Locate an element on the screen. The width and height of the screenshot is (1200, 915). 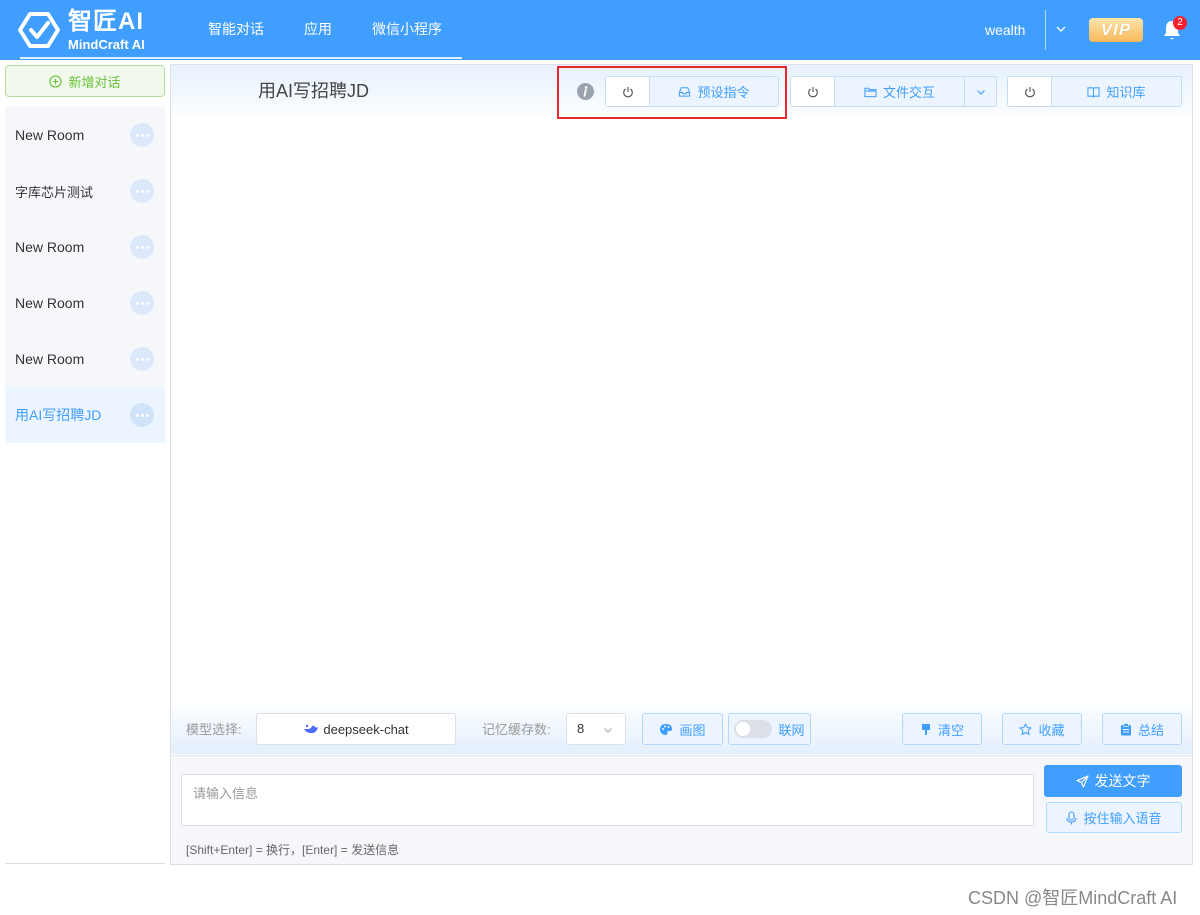
nav-apps: 应用 is located at coordinates (318, 30).